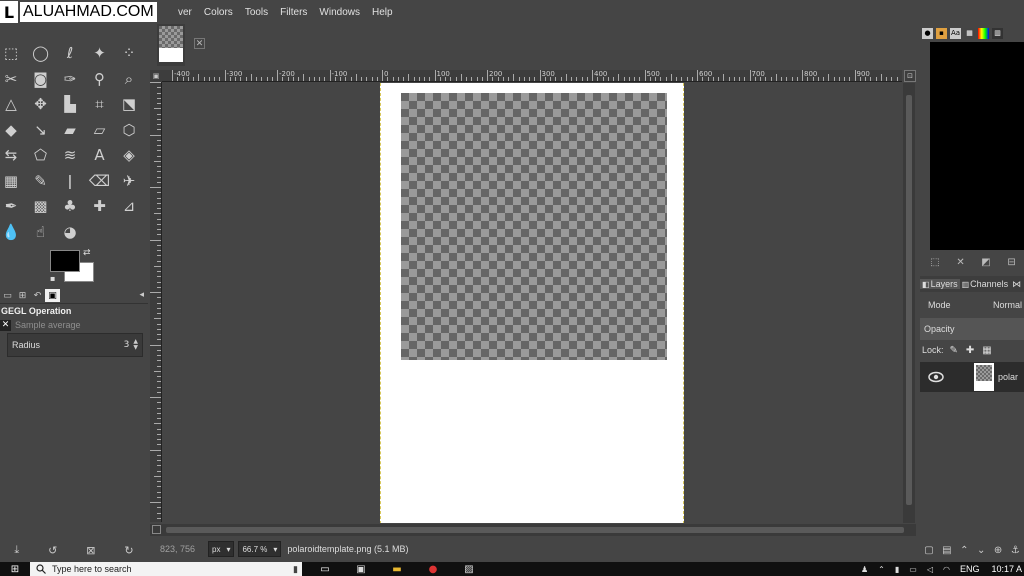  Describe the element at coordinates (70, 79) in the screenshot. I see `paths-icon: ✑` at that location.